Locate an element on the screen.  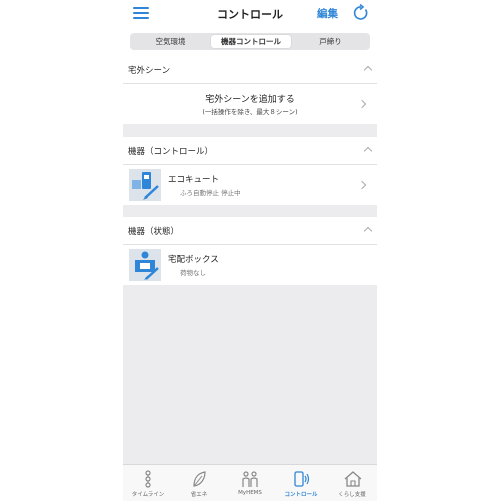
tab-label: 省エネ is located at coordinates (199, 495).